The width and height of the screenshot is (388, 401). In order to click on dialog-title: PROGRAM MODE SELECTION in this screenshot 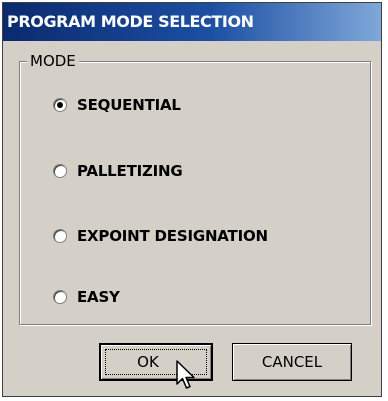, I will do `click(192, 22)`.